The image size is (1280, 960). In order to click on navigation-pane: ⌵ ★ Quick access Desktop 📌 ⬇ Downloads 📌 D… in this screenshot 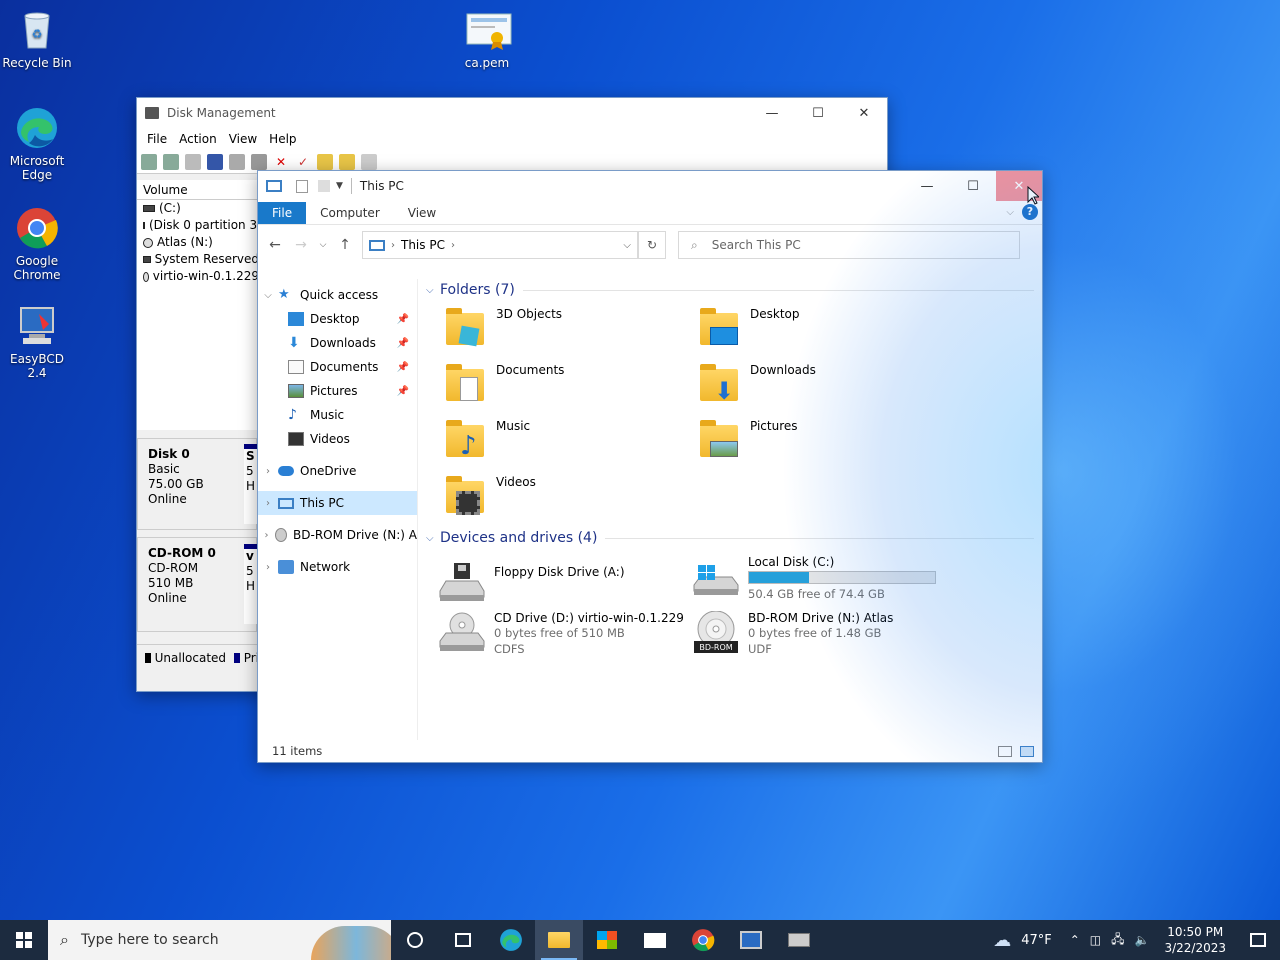, I will do `click(338, 509)`.